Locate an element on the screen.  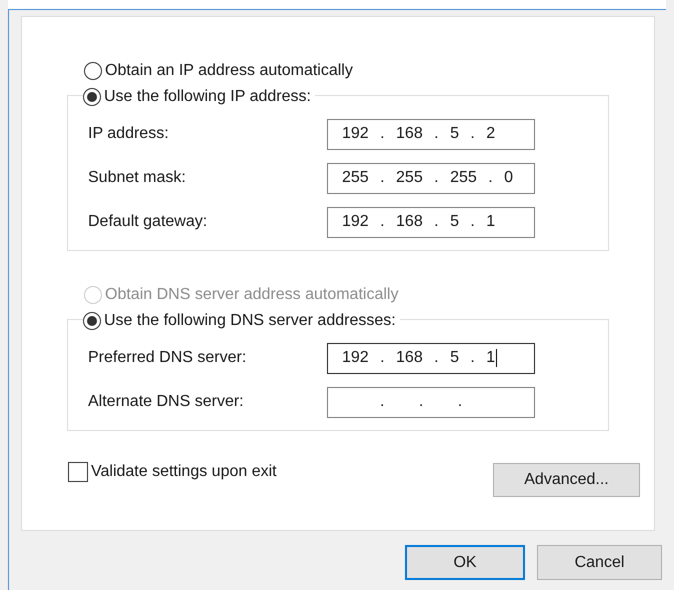
field-label: Alternate DNS server: is located at coordinates (166, 402).